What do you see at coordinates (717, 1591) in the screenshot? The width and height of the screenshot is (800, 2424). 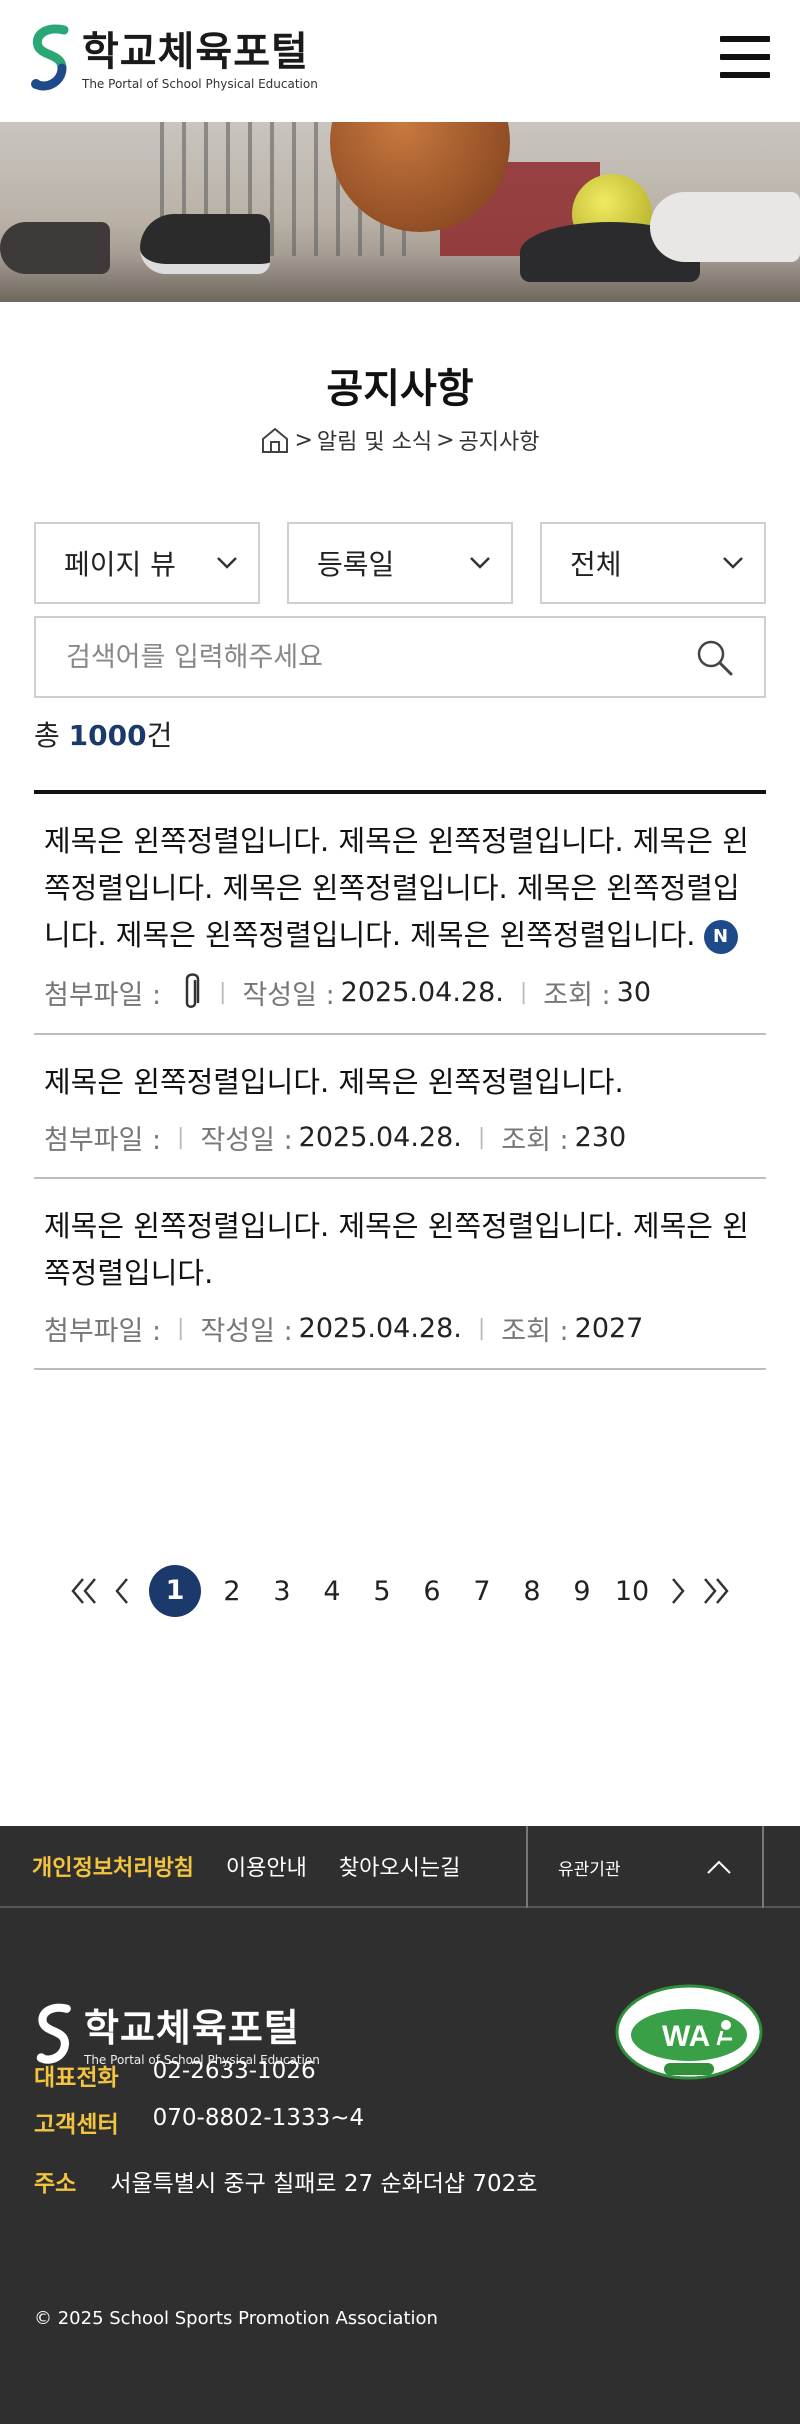 I see `last-page-icon` at bounding box center [717, 1591].